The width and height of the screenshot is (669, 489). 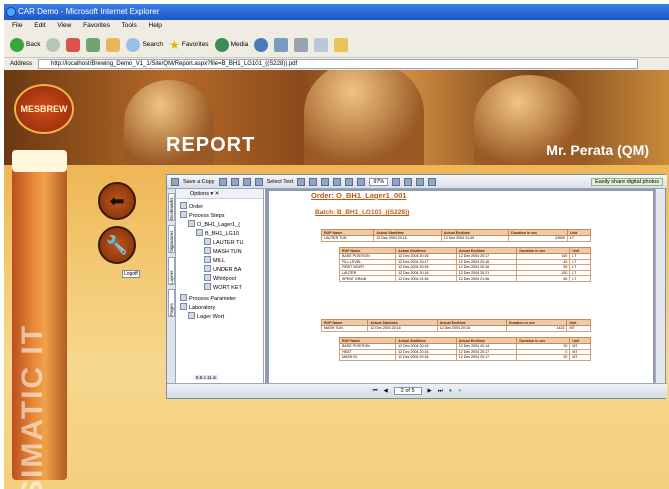 What do you see at coordinates (627, 181) in the screenshot?
I see `digital-photos-button: Easily share digital photos` at bounding box center [627, 181].